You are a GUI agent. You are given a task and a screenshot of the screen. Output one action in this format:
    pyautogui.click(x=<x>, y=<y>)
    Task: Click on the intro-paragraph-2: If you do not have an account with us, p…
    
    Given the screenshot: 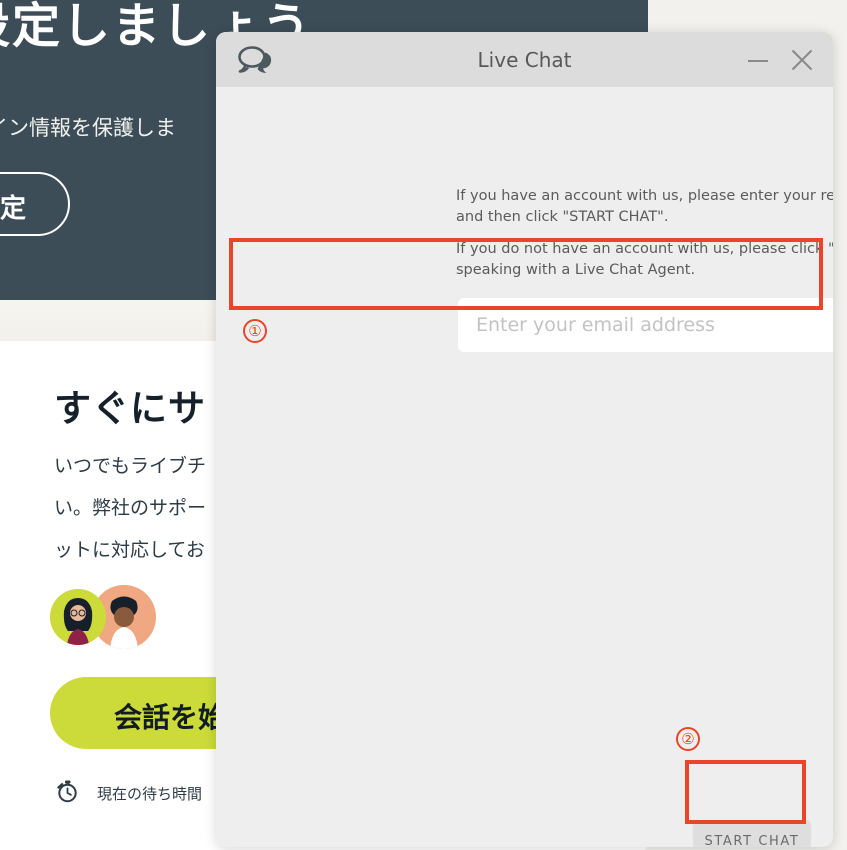 What is the action you would take?
    pyautogui.click(x=644, y=259)
    